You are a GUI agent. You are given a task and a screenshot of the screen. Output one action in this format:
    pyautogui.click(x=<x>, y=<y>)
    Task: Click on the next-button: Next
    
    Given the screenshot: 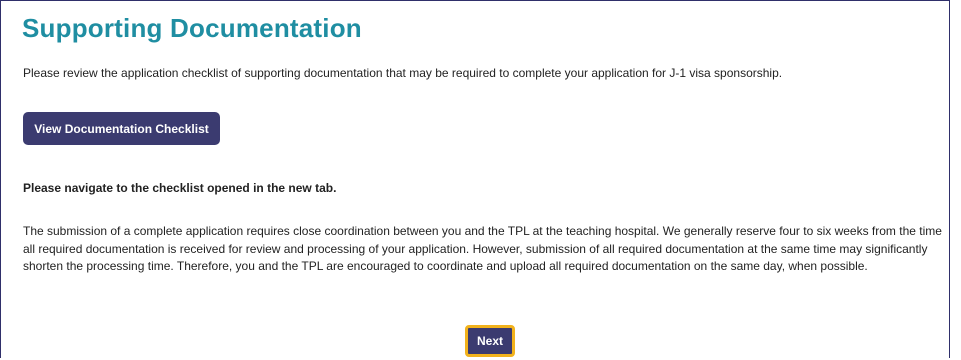 What is the action you would take?
    pyautogui.click(x=490, y=341)
    